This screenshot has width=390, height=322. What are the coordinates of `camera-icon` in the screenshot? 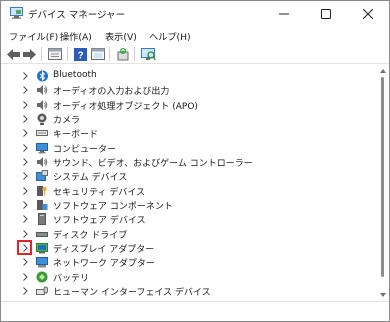 It's located at (42, 119).